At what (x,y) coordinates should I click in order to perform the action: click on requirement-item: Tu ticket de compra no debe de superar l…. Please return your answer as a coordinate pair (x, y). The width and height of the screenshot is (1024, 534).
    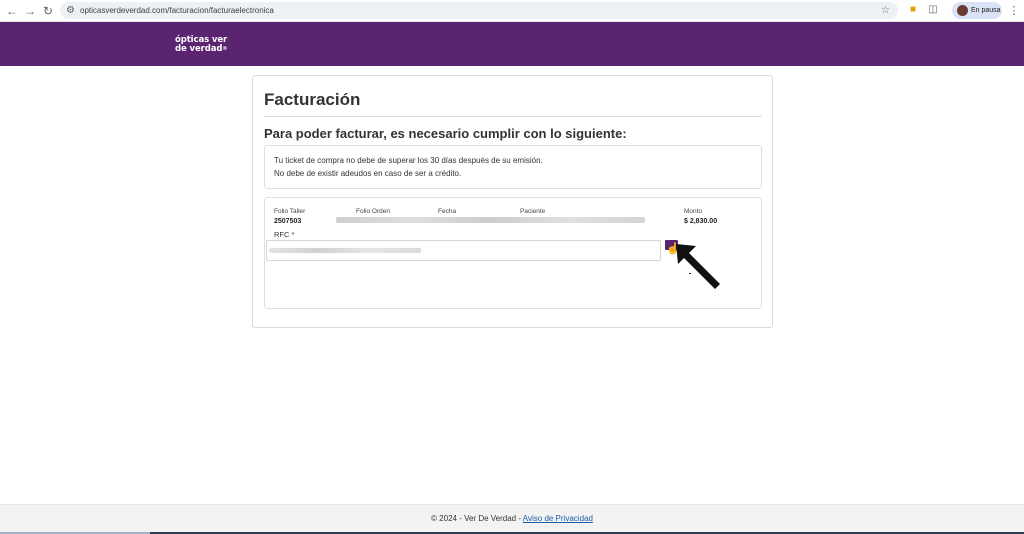
    Looking at the image, I should click on (408, 160).